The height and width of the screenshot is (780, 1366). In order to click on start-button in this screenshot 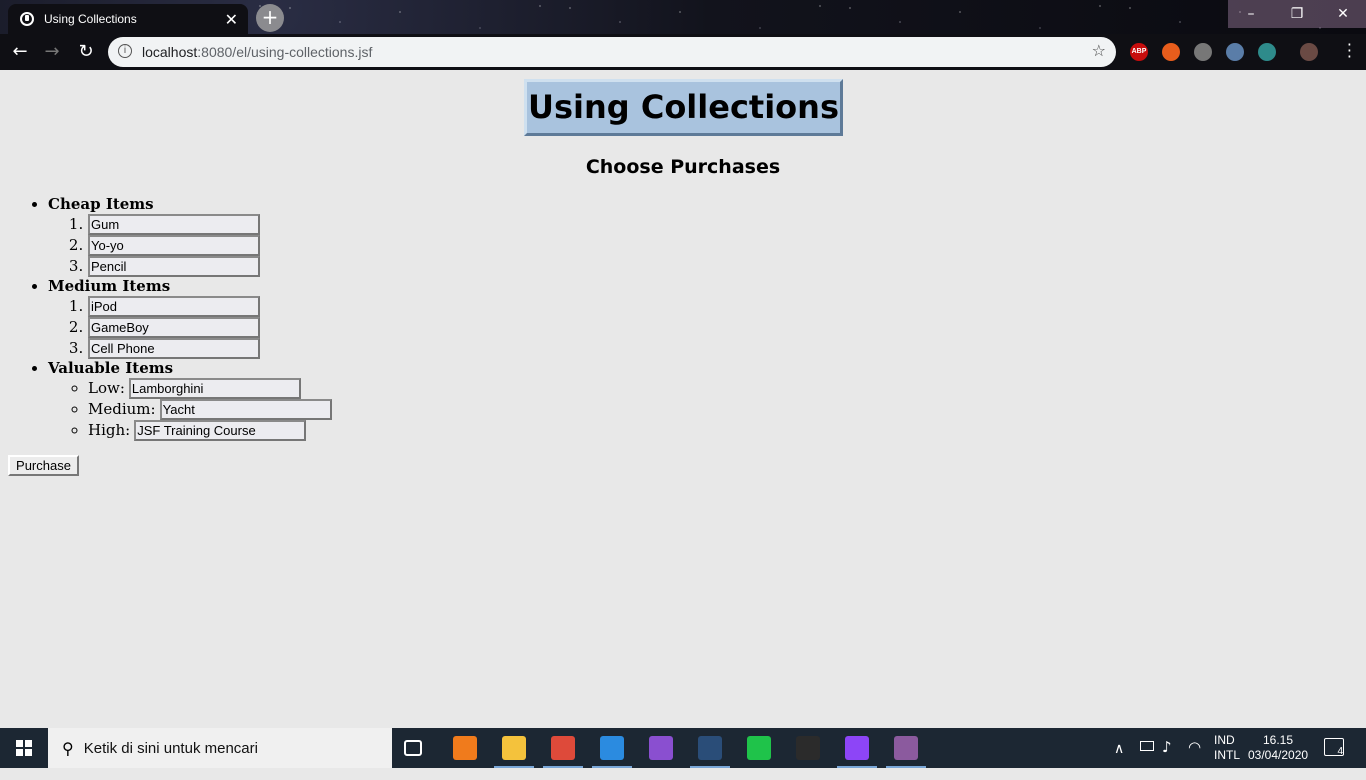, I will do `click(24, 748)`.